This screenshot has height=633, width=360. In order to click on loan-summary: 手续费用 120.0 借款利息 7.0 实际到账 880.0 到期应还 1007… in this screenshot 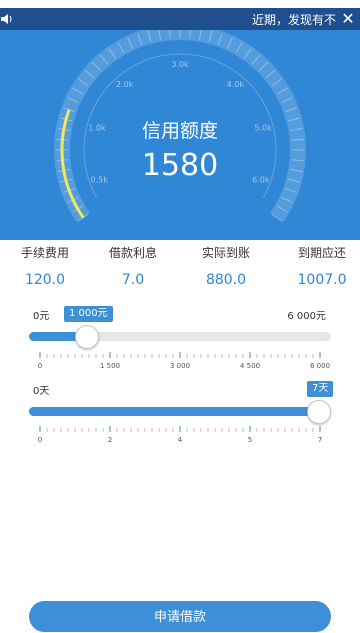, I will do `click(180, 269)`.